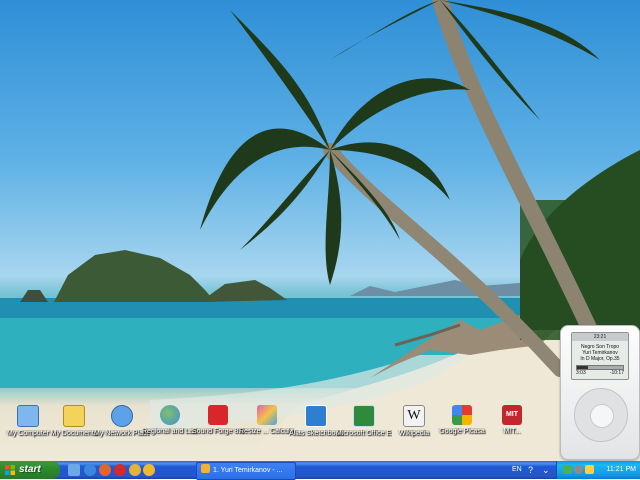 This screenshot has width=640, height=480. What do you see at coordinates (414, 416) in the screenshot?
I see `wikipedia-icon: W` at bounding box center [414, 416].